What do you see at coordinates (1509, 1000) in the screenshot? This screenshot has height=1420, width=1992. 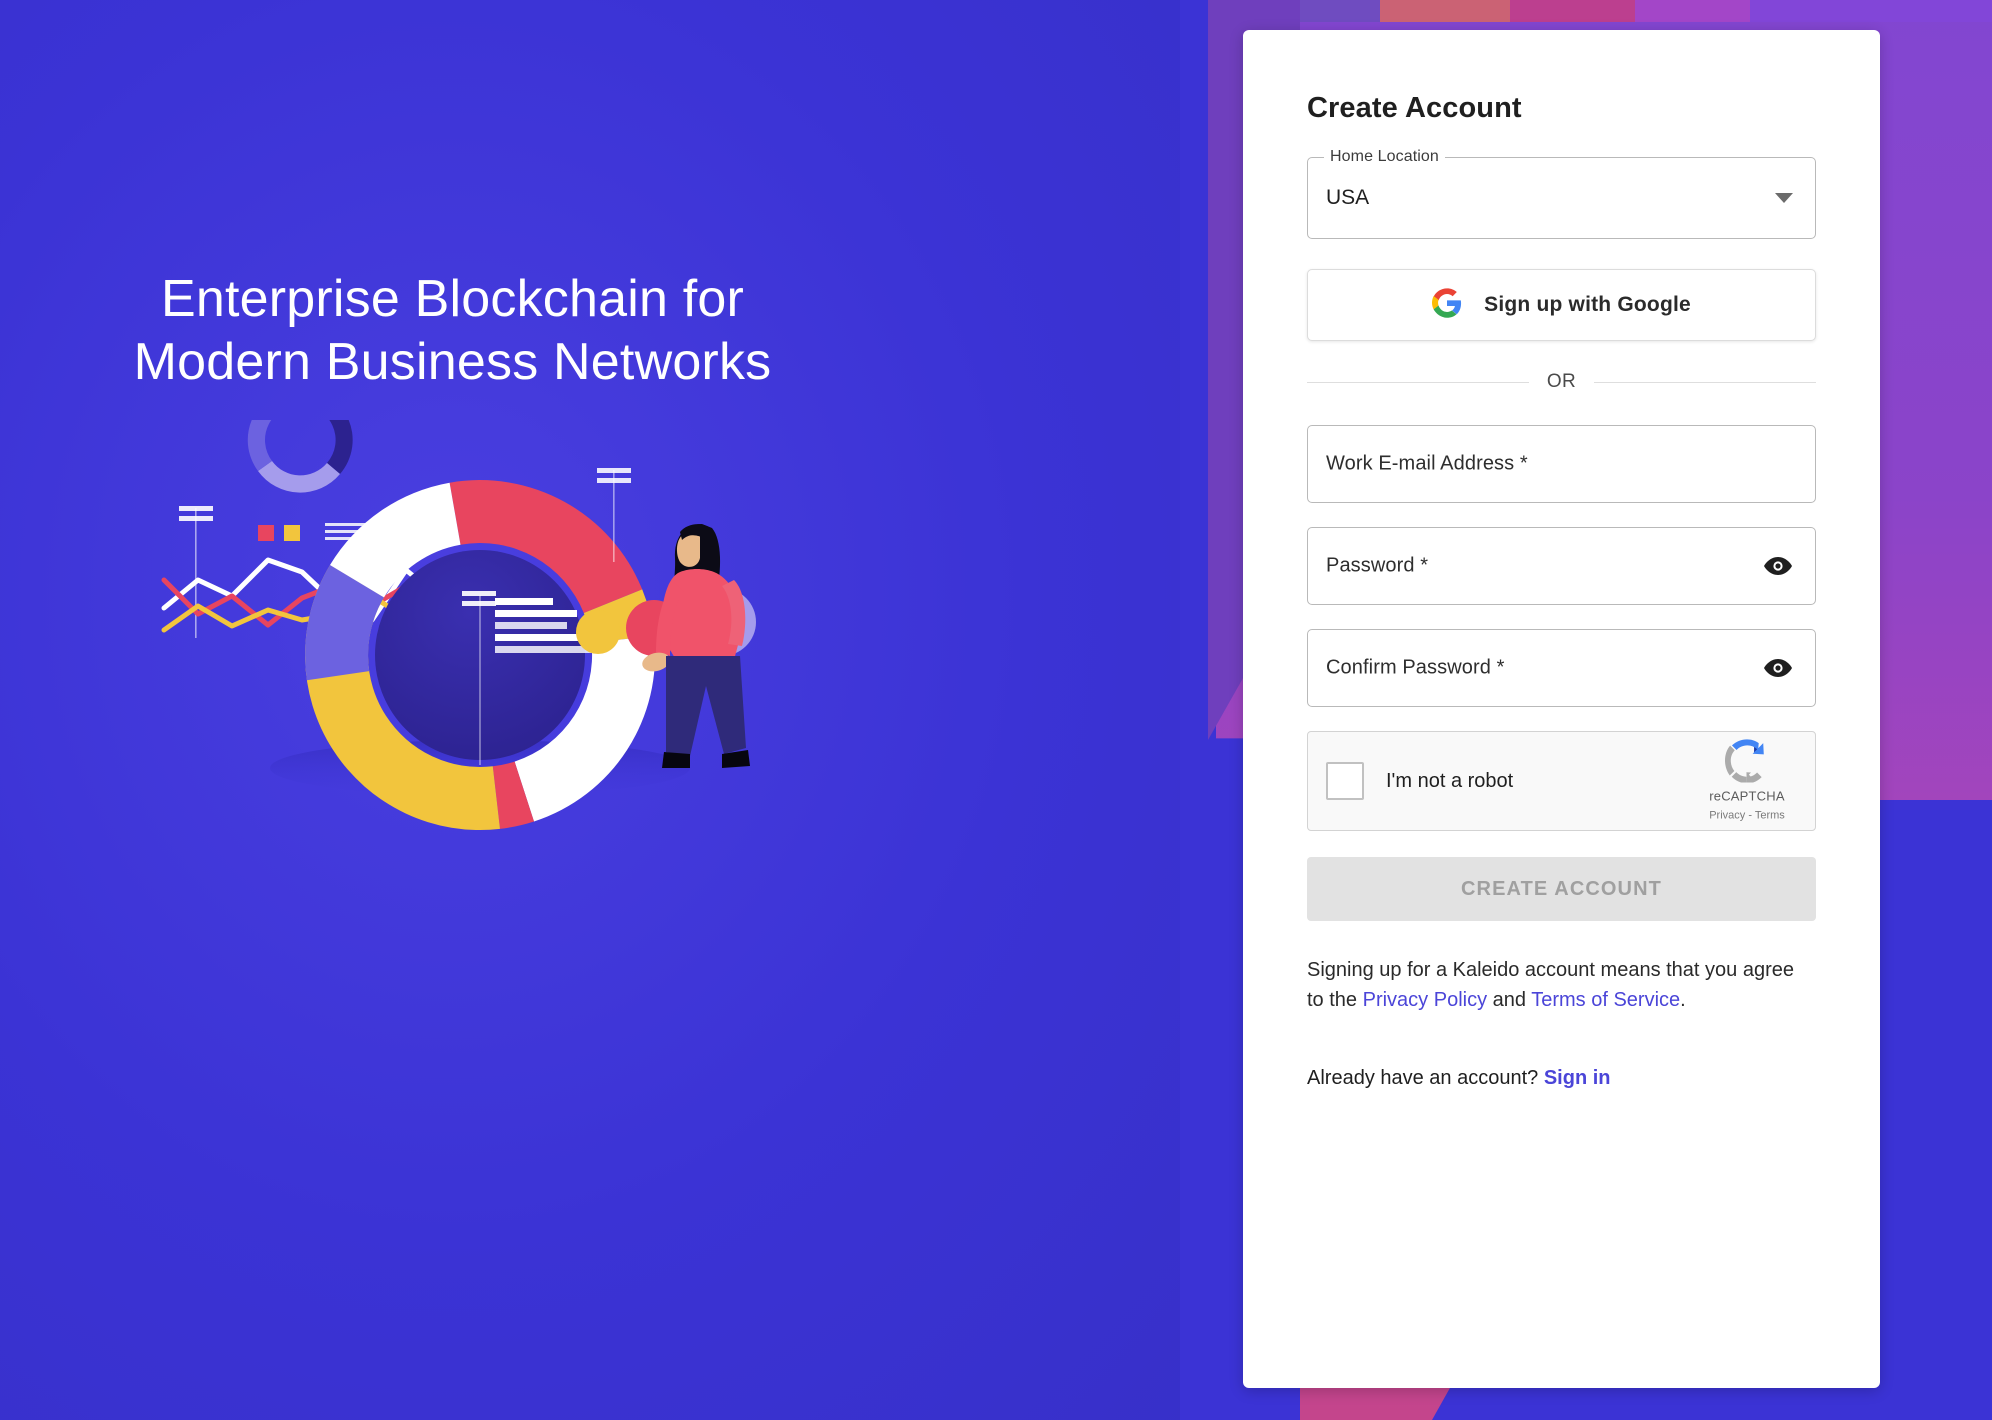 I see `legal-part-2: and` at bounding box center [1509, 1000].